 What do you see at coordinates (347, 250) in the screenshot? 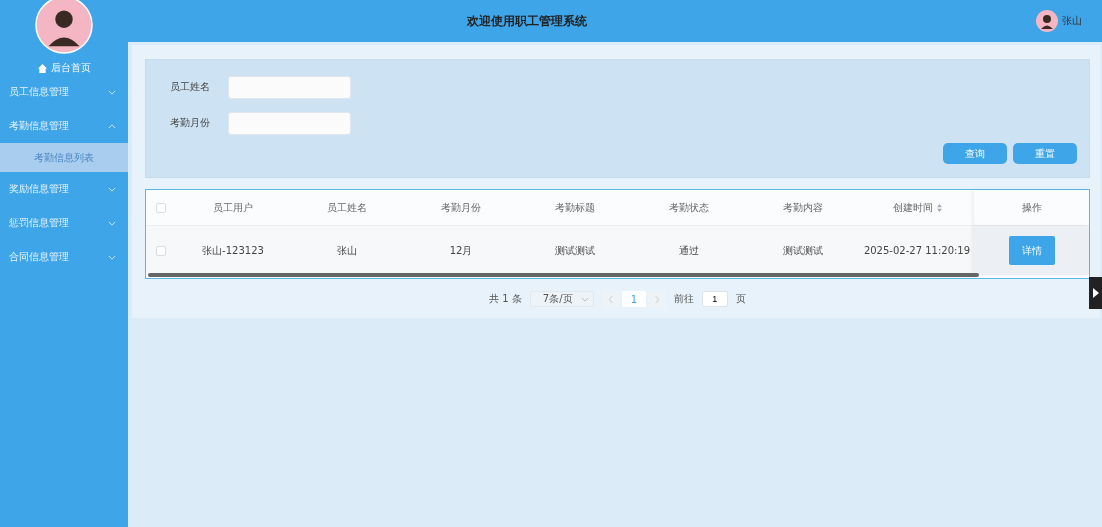
I see `table-cell: 张山` at bounding box center [347, 250].